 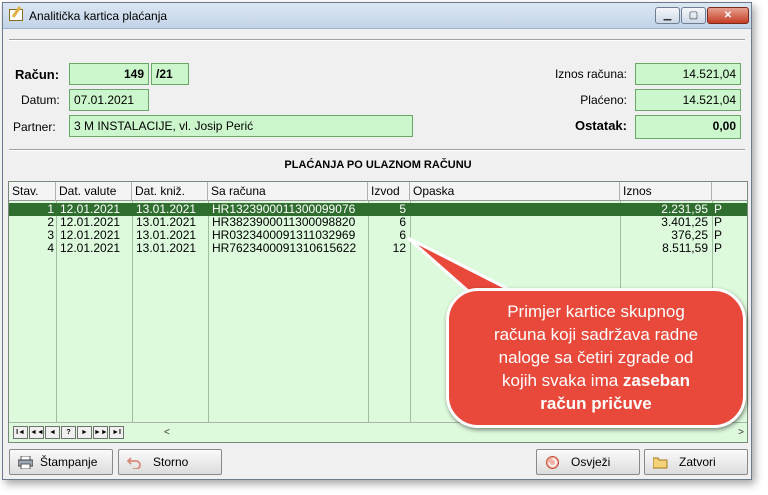 What do you see at coordinates (134, 463) in the screenshot?
I see `undo-icon` at bounding box center [134, 463].